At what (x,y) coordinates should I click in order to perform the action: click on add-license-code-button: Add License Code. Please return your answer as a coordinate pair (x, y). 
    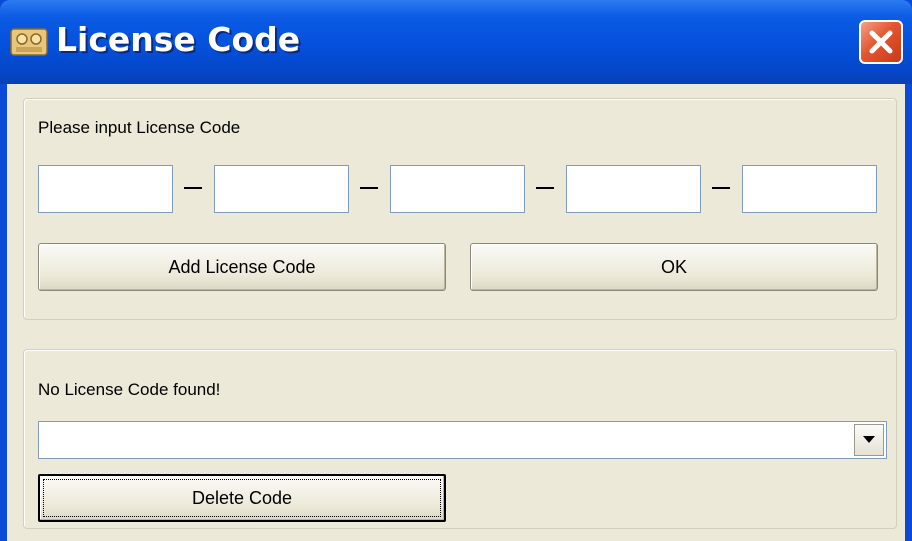
    Looking at the image, I should click on (242, 267).